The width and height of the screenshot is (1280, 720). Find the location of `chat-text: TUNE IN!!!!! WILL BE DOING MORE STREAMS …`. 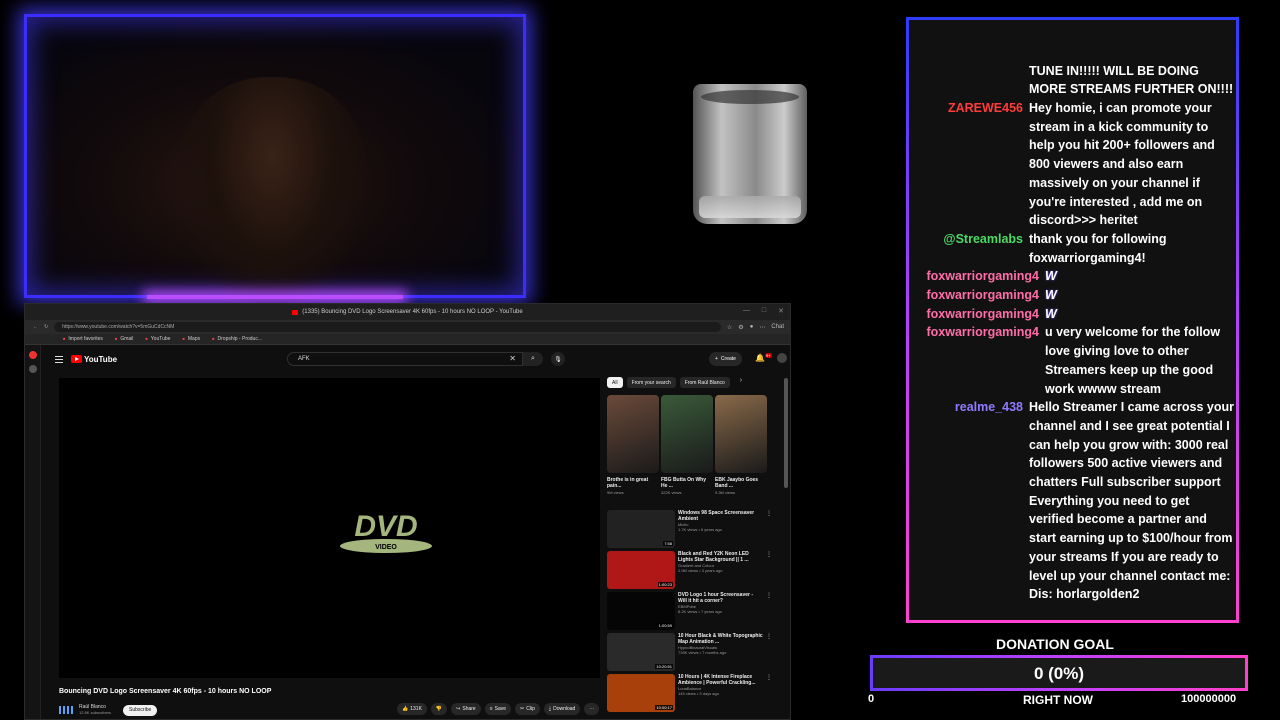

chat-text: TUNE IN!!!!! WILL BE DOING MORE STREAMS … is located at coordinates (1131, 80).